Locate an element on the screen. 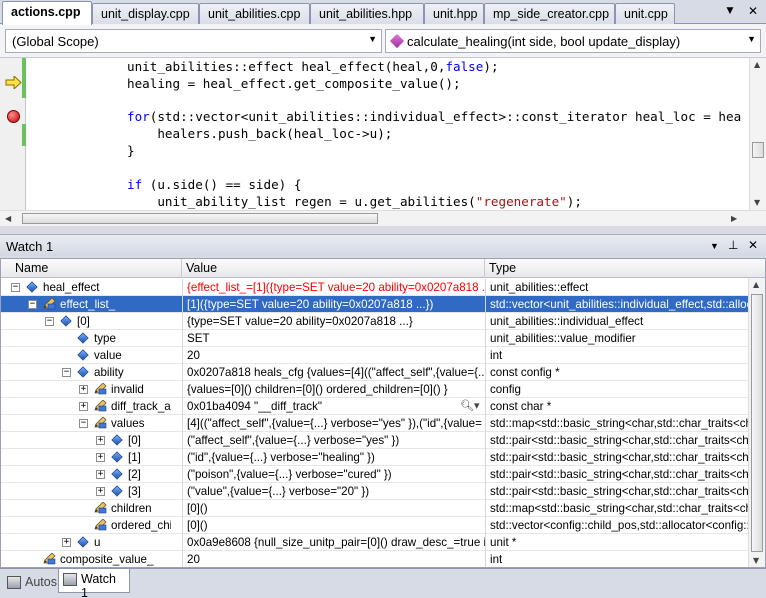  tab-unit-display-cpp: unit_display.cpp is located at coordinates (145, 13).